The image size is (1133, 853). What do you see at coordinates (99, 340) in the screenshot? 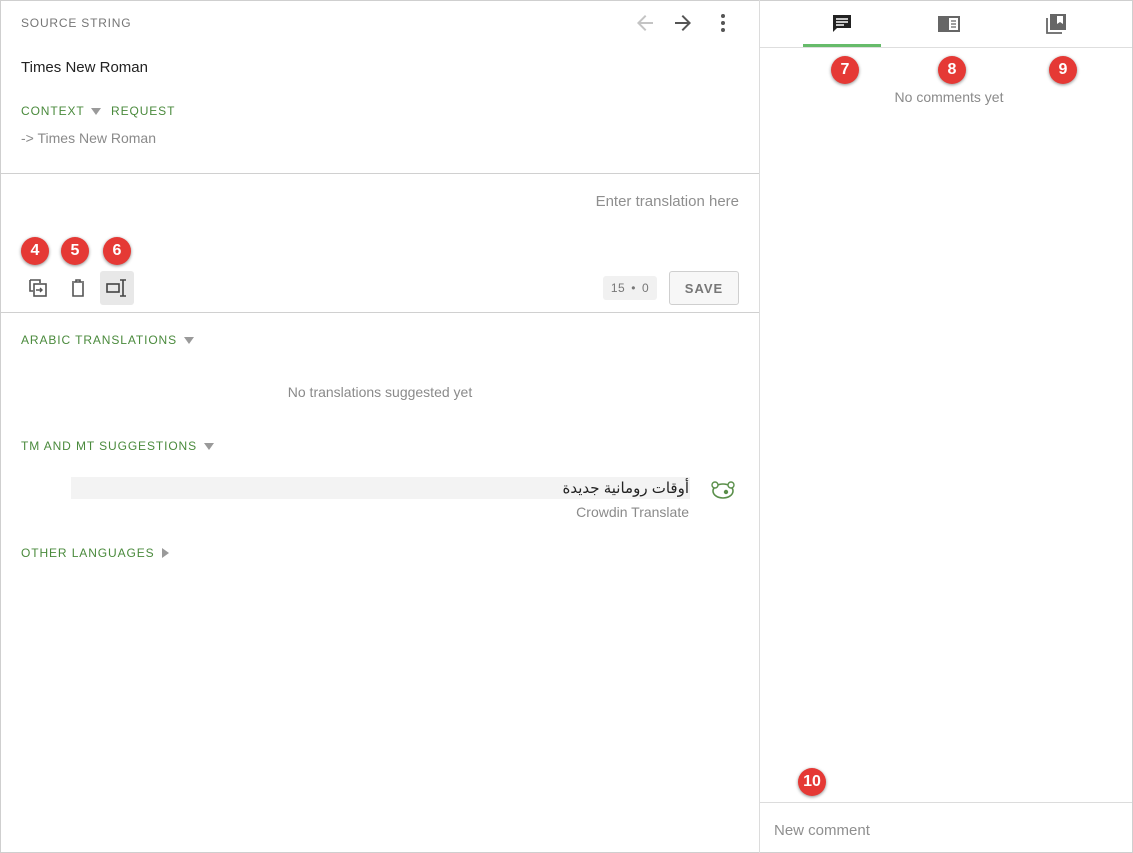
I see `section-title: ARABIC TRANSLATIONS` at bounding box center [99, 340].